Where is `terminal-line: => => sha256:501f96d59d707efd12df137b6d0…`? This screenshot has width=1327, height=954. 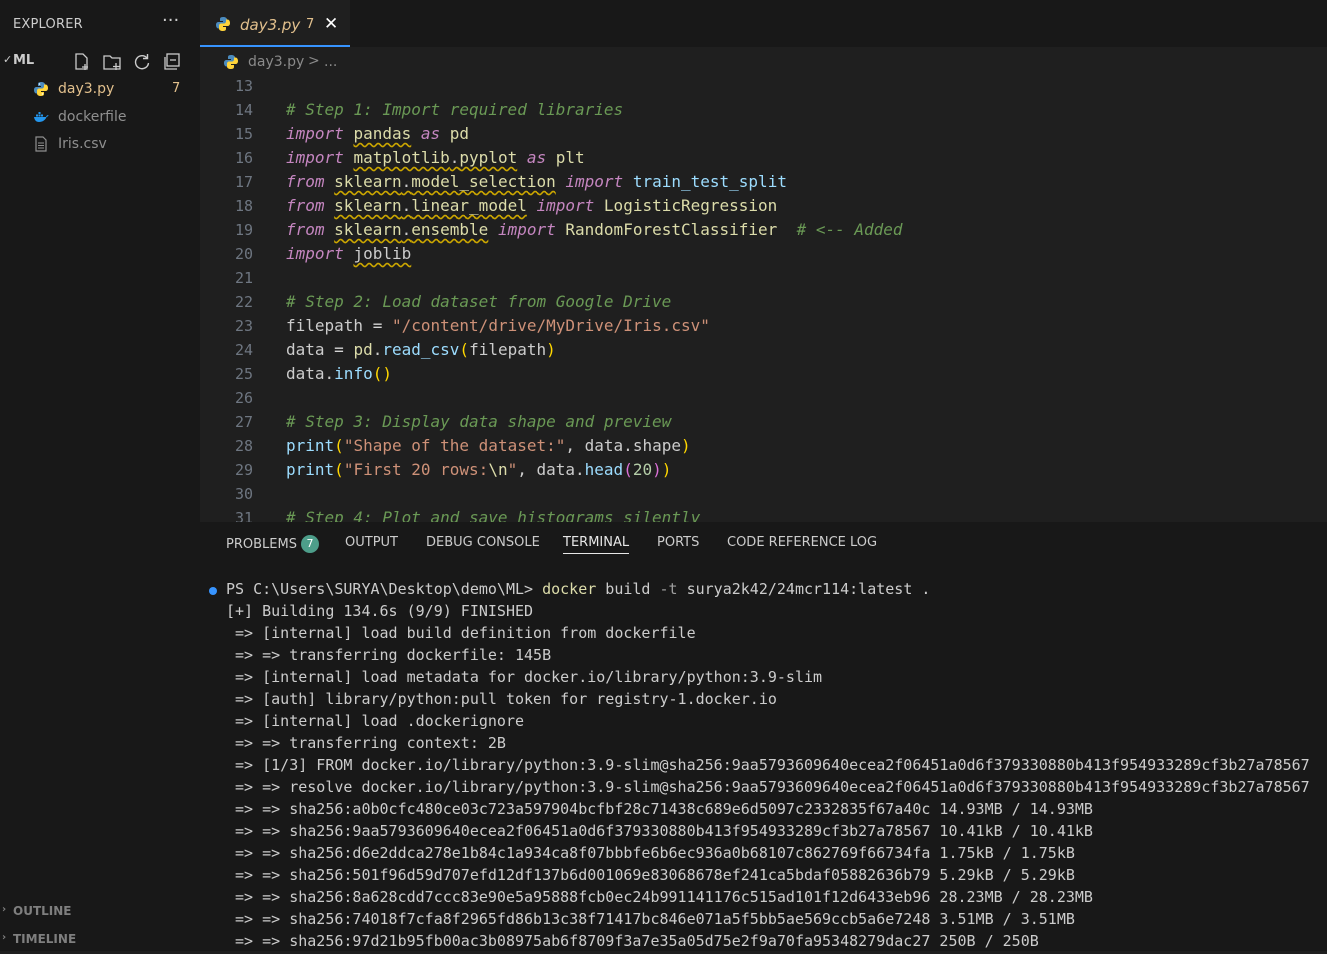
terminal-line: => => sha256:501f96d59d707efd12df137b6d0… is located at coordinates (650, 875).